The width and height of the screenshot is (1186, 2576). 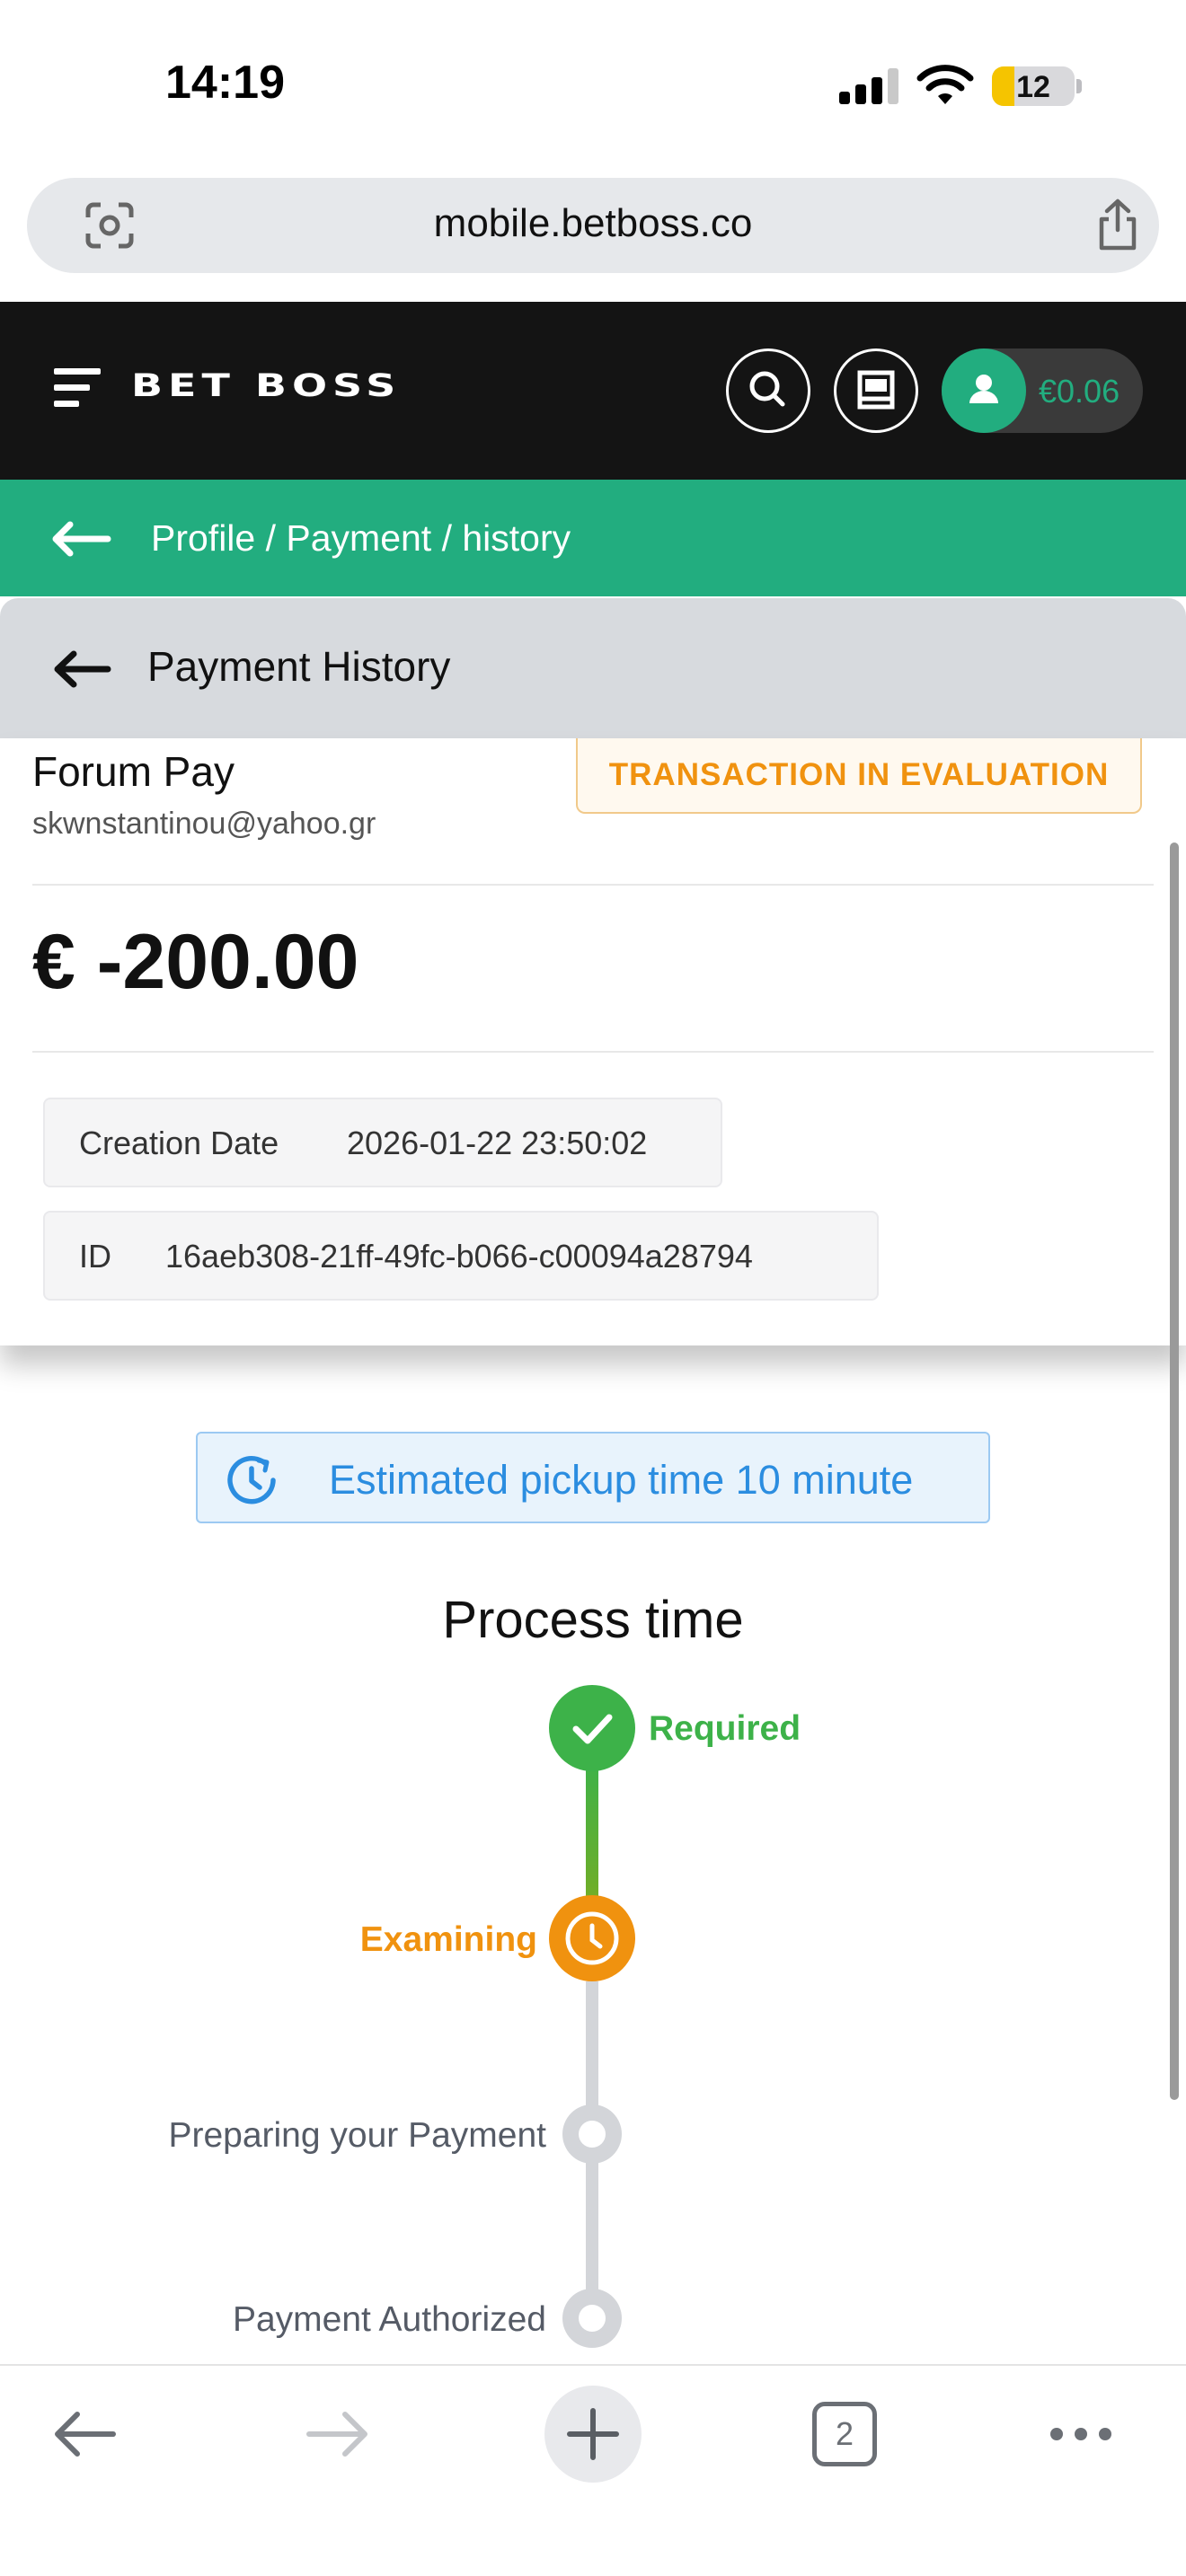 What do you see at coordinates (266, 385) in the screenshot?
I see `site-logo: BET BOSS` at bounding box center [266, 385].